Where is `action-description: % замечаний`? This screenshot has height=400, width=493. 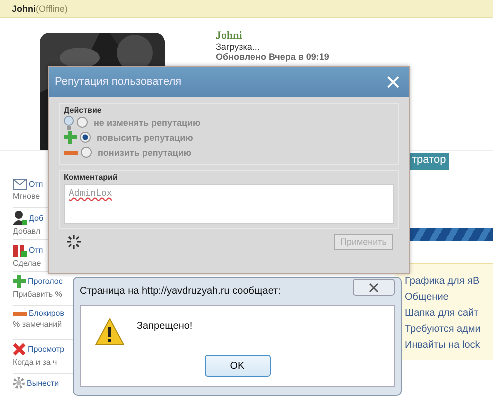
action-description: % замечаний is located at coordinates (37, 324).